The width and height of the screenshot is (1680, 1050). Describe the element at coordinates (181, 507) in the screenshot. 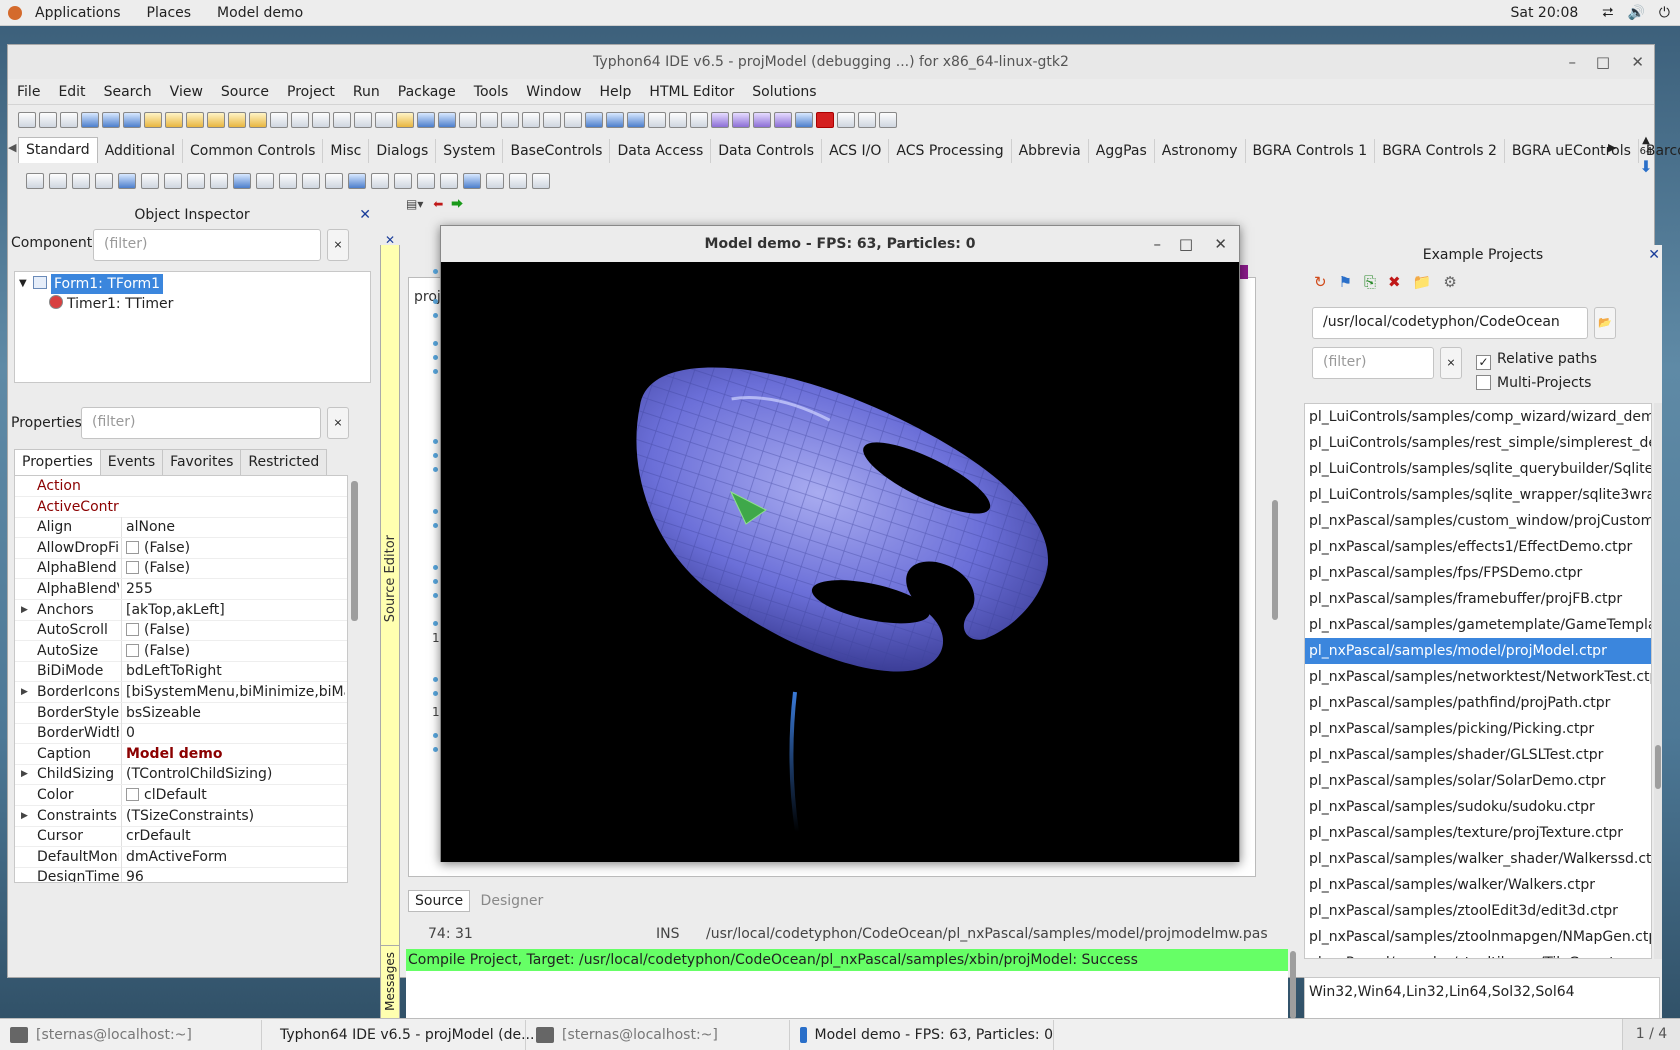

I see `property-row: ActiveControl` at that location.